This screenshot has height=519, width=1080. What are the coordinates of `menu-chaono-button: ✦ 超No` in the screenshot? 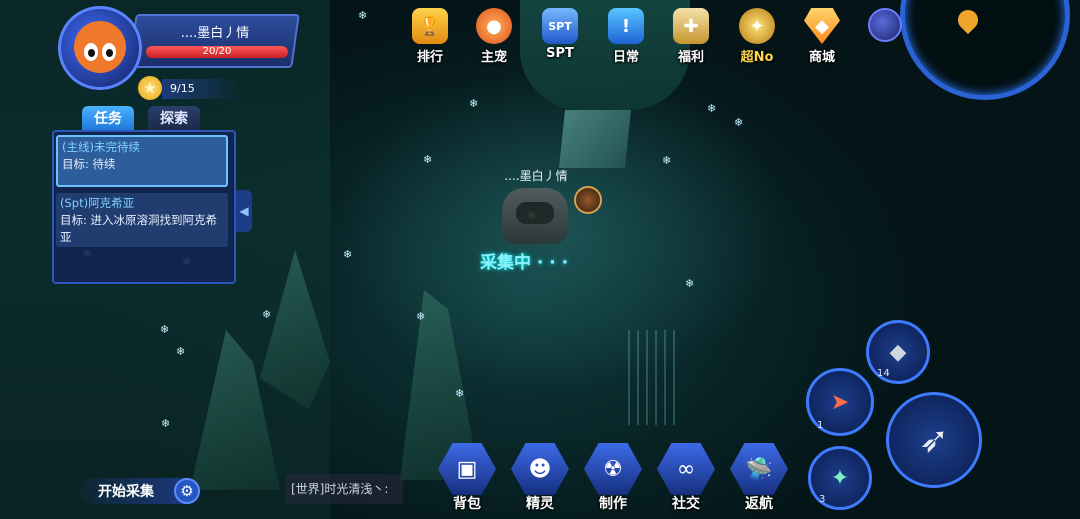 It's located at (757, 37).